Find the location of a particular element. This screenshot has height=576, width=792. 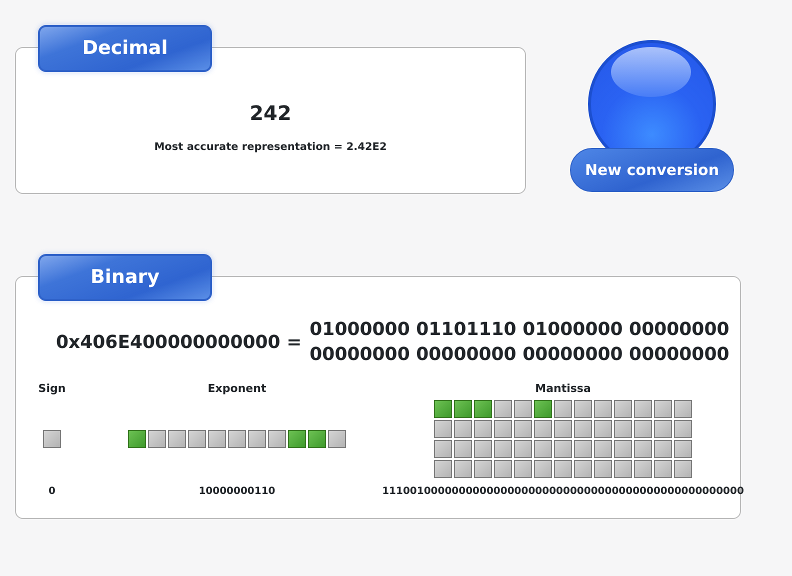

representation-text: Most accurate representation = 2.42E2 is located at coordinates (270, 147).